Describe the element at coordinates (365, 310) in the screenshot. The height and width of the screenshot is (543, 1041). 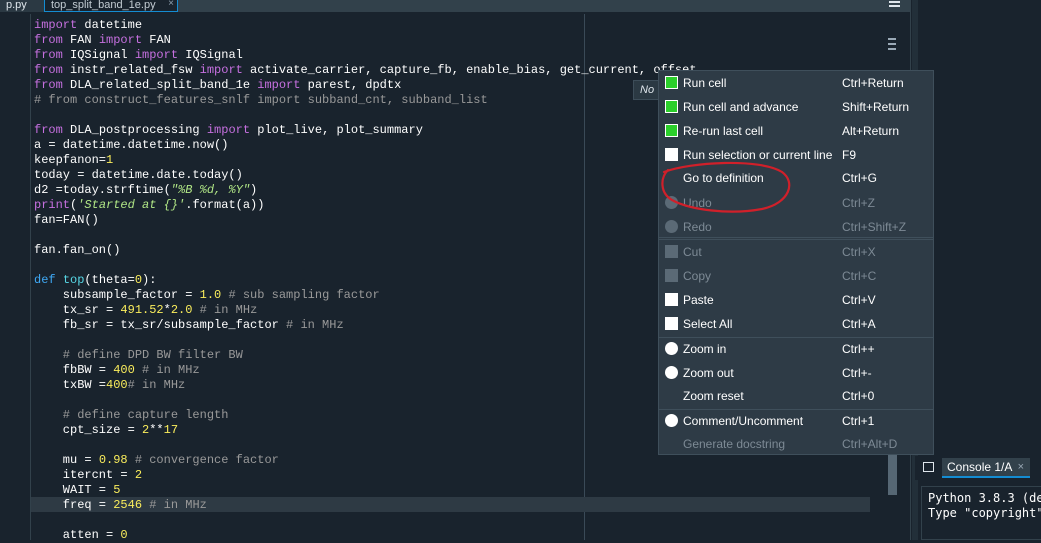
I see `code-line: tx_sr = 491.52*2.0 # in MHz` at that location.